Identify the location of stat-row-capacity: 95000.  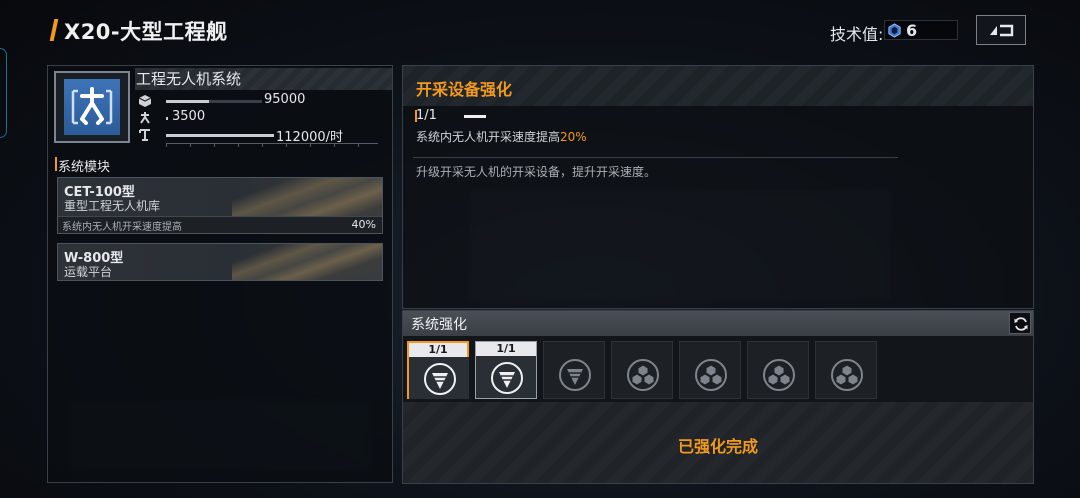
(264, 100).